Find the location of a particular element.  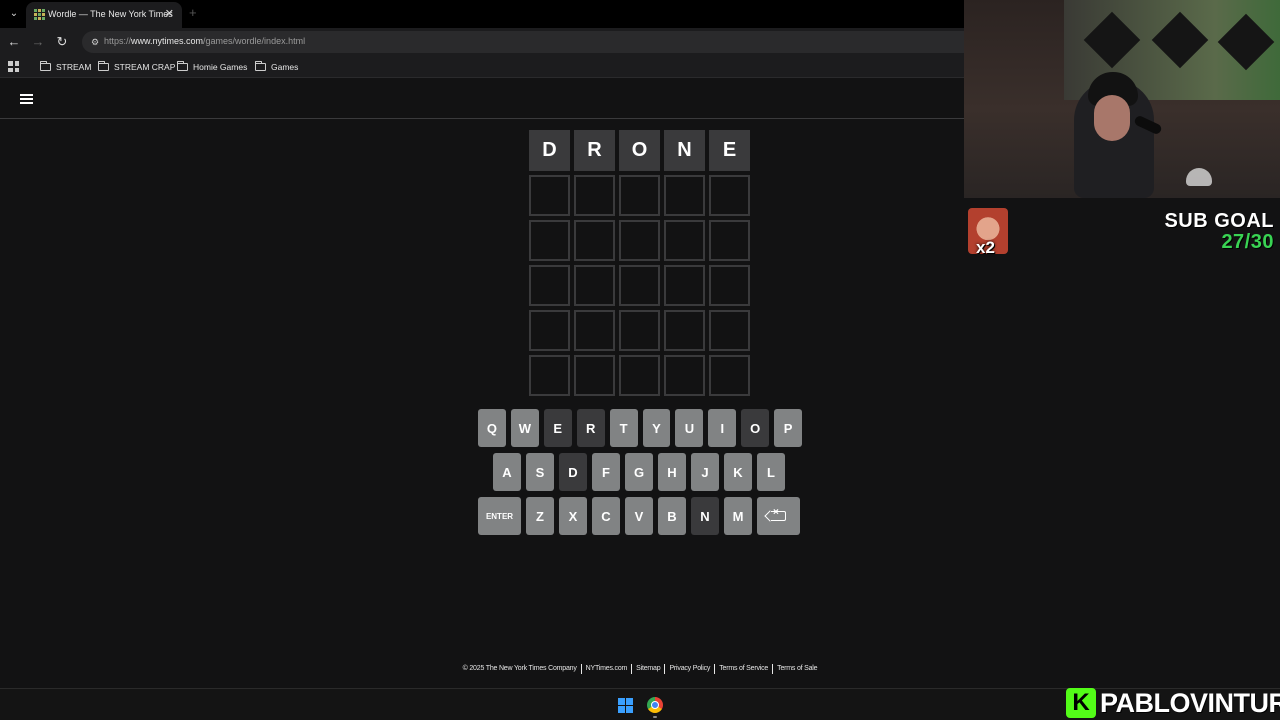

apps-grid-icon is located at coordinates (13, 66).